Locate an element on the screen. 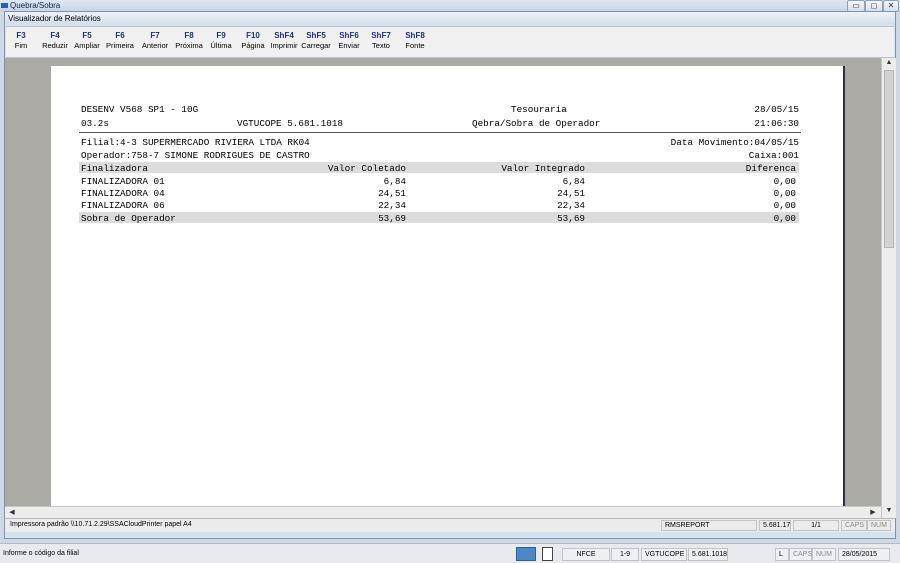 The image size is (900, 563). col-valor-coletado: Valor Coletado is located at coordinates (366, 168).